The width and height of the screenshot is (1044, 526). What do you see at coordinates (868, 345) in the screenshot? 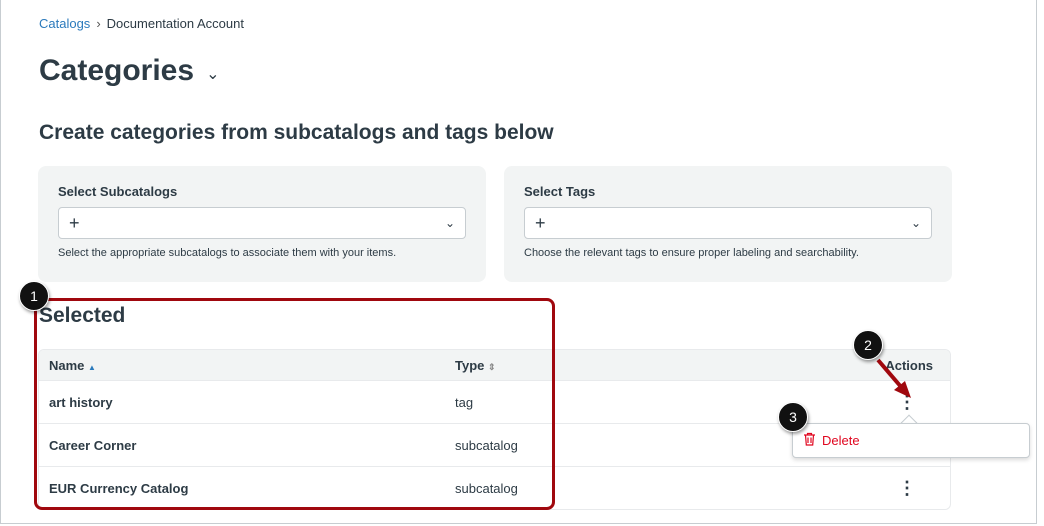
I see `annotation-badge-2: 2` at bounding box center [868, 345].